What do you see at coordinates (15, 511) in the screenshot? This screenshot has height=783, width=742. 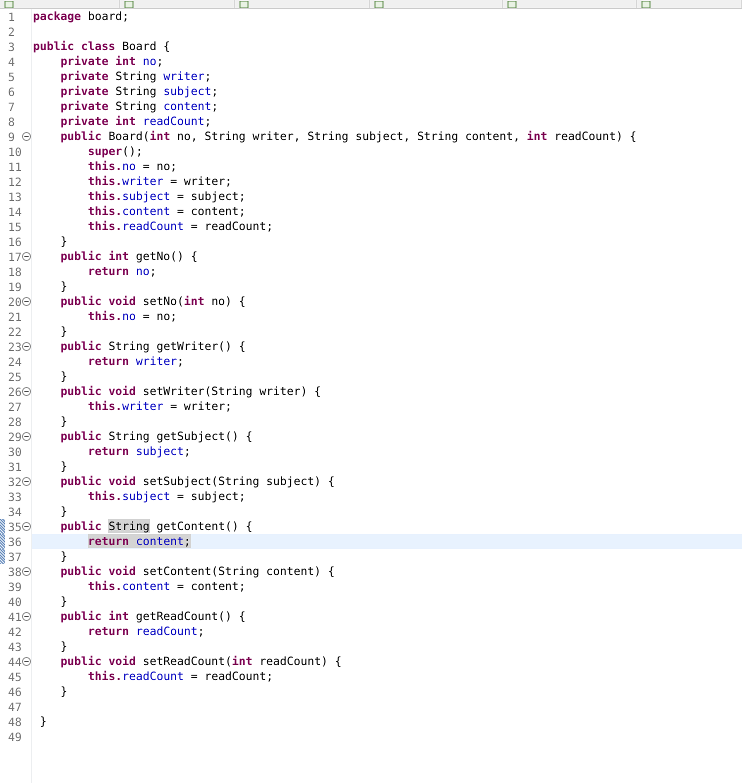 I see `line-number: 34` at bounding box center [15, 511].